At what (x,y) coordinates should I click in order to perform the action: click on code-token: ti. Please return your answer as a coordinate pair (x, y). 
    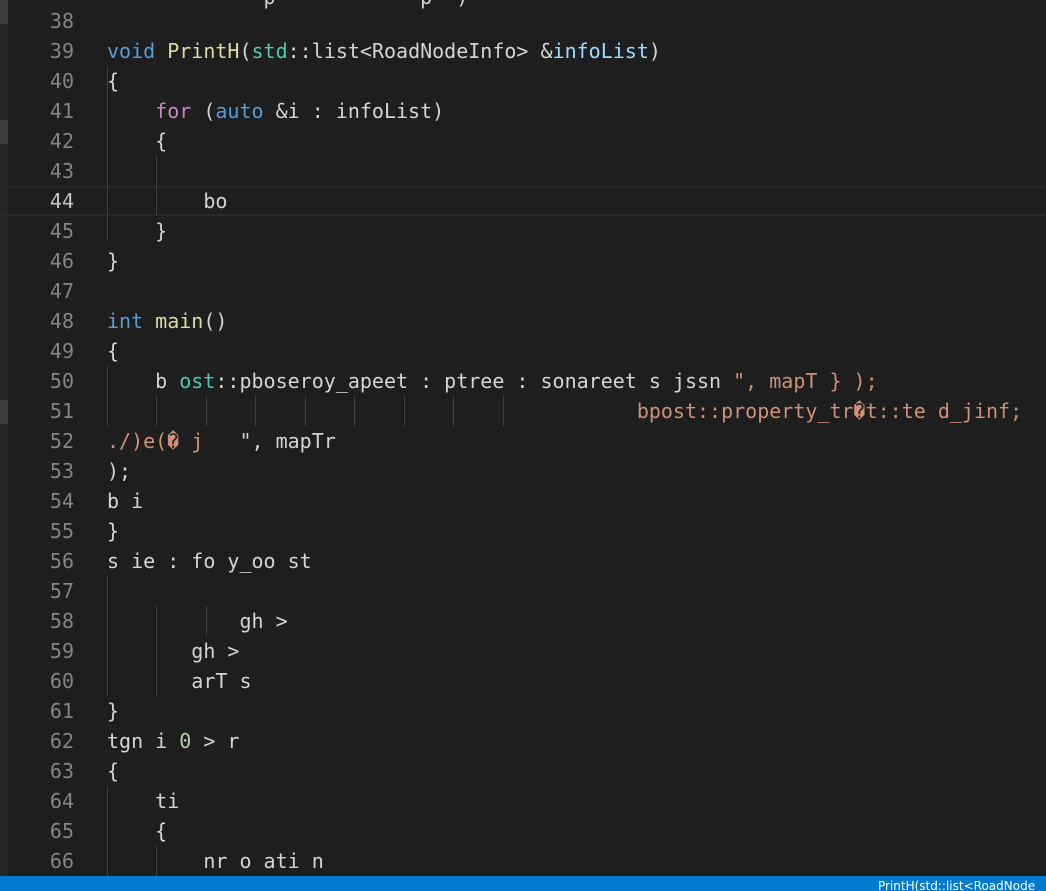
    Looking at the image, I should click on (143, 801).